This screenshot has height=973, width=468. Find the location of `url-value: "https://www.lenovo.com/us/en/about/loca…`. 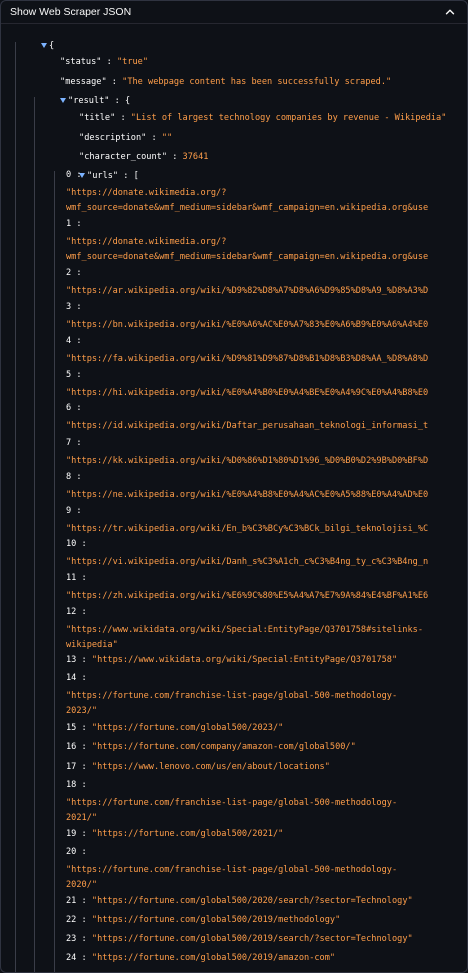

url-value: "https://www.lenovo.com/us/en/about/loca… is located at coordinates (210, 767).